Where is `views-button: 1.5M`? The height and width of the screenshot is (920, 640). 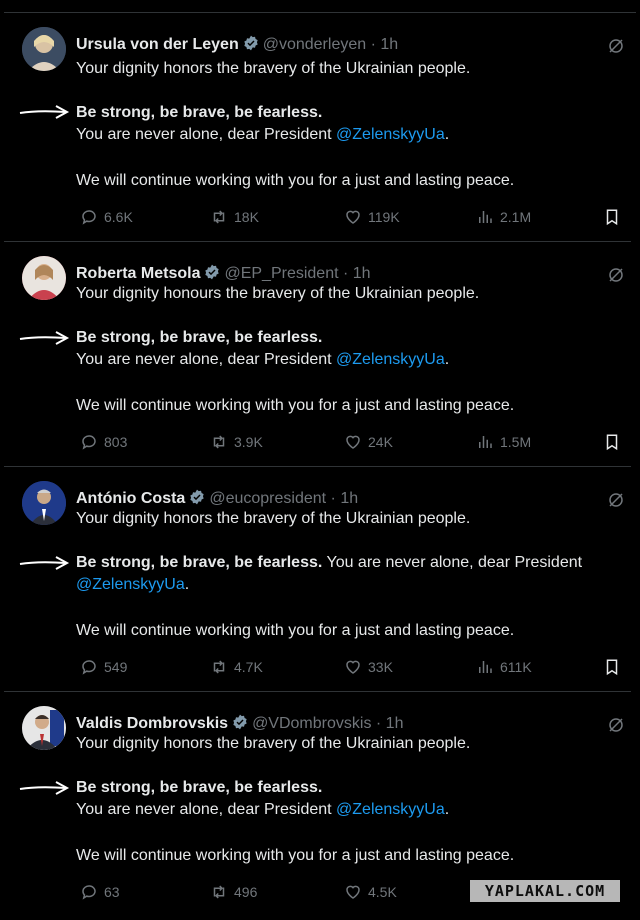
views-button: 1.5M is located at coordinates (503, 442).